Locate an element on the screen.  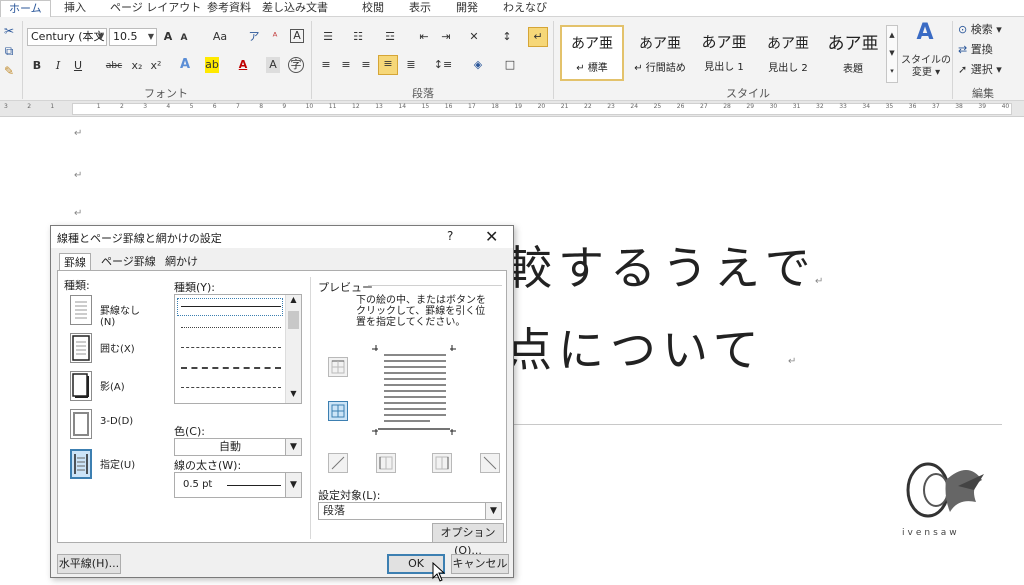
line-style-solid is located at coordinates (231, 306).